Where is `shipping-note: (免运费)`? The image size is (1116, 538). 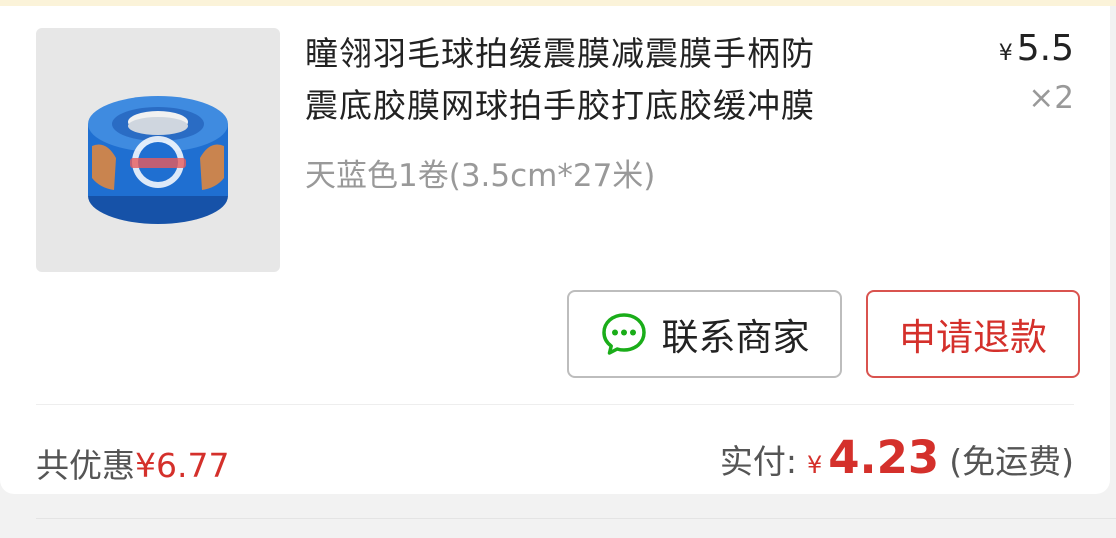 shipping-note: (免运费) is located at coordinates (1011, 461).